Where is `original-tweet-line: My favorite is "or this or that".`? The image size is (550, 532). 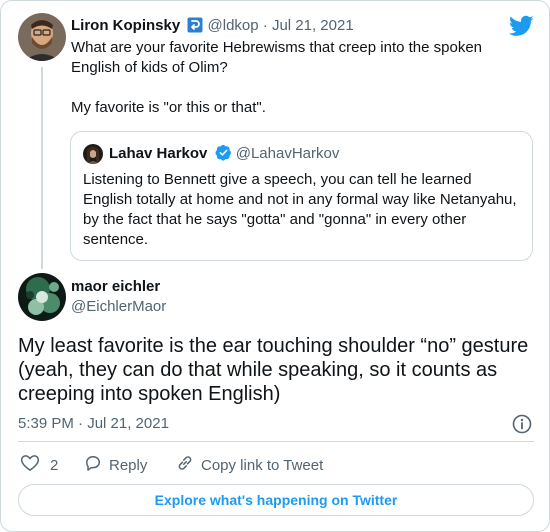
original-tweet-line: My favorite is "or this or that". is located at coordinates (168, 107).